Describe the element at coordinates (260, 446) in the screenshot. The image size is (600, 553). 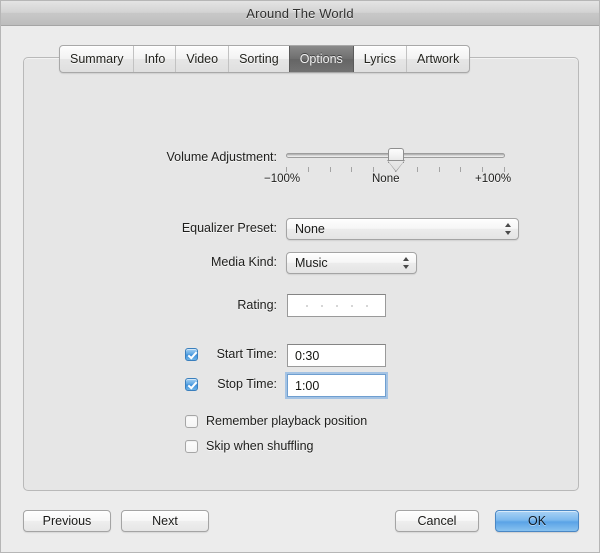
I see `skip-shuffling-label: Skip when shuffling` at that location.